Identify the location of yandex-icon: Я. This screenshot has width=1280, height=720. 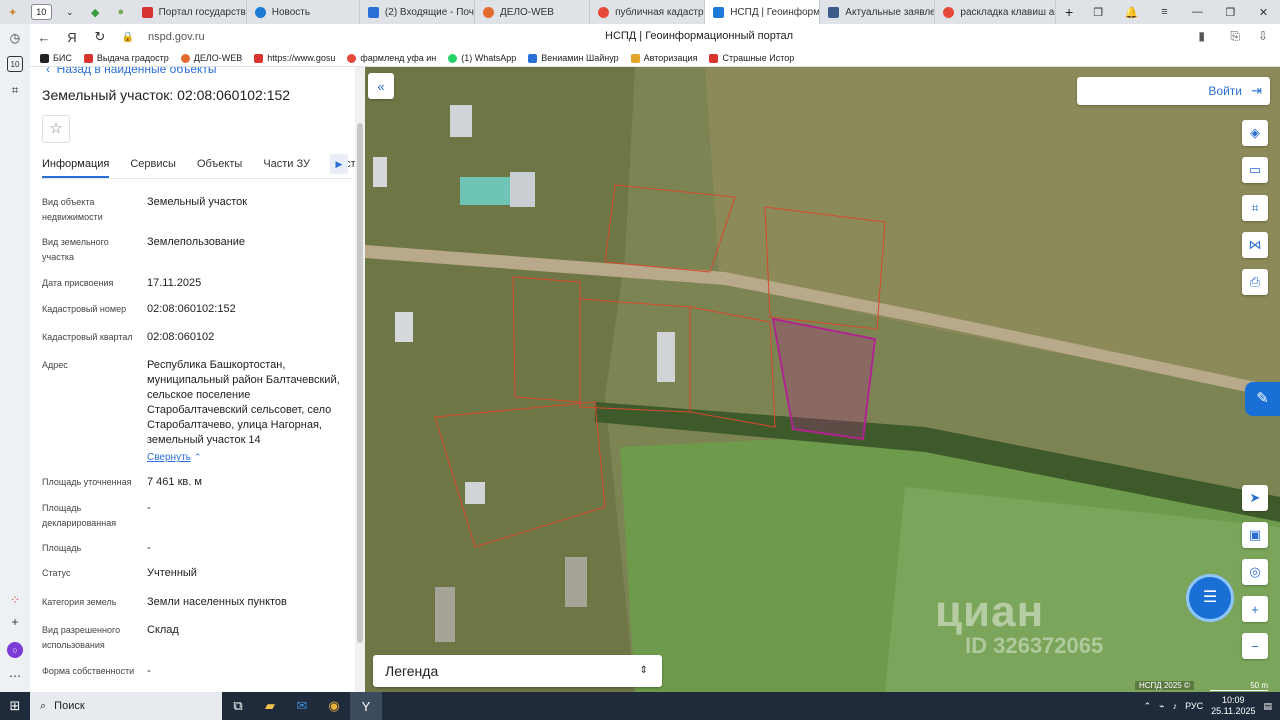
(72, 37).